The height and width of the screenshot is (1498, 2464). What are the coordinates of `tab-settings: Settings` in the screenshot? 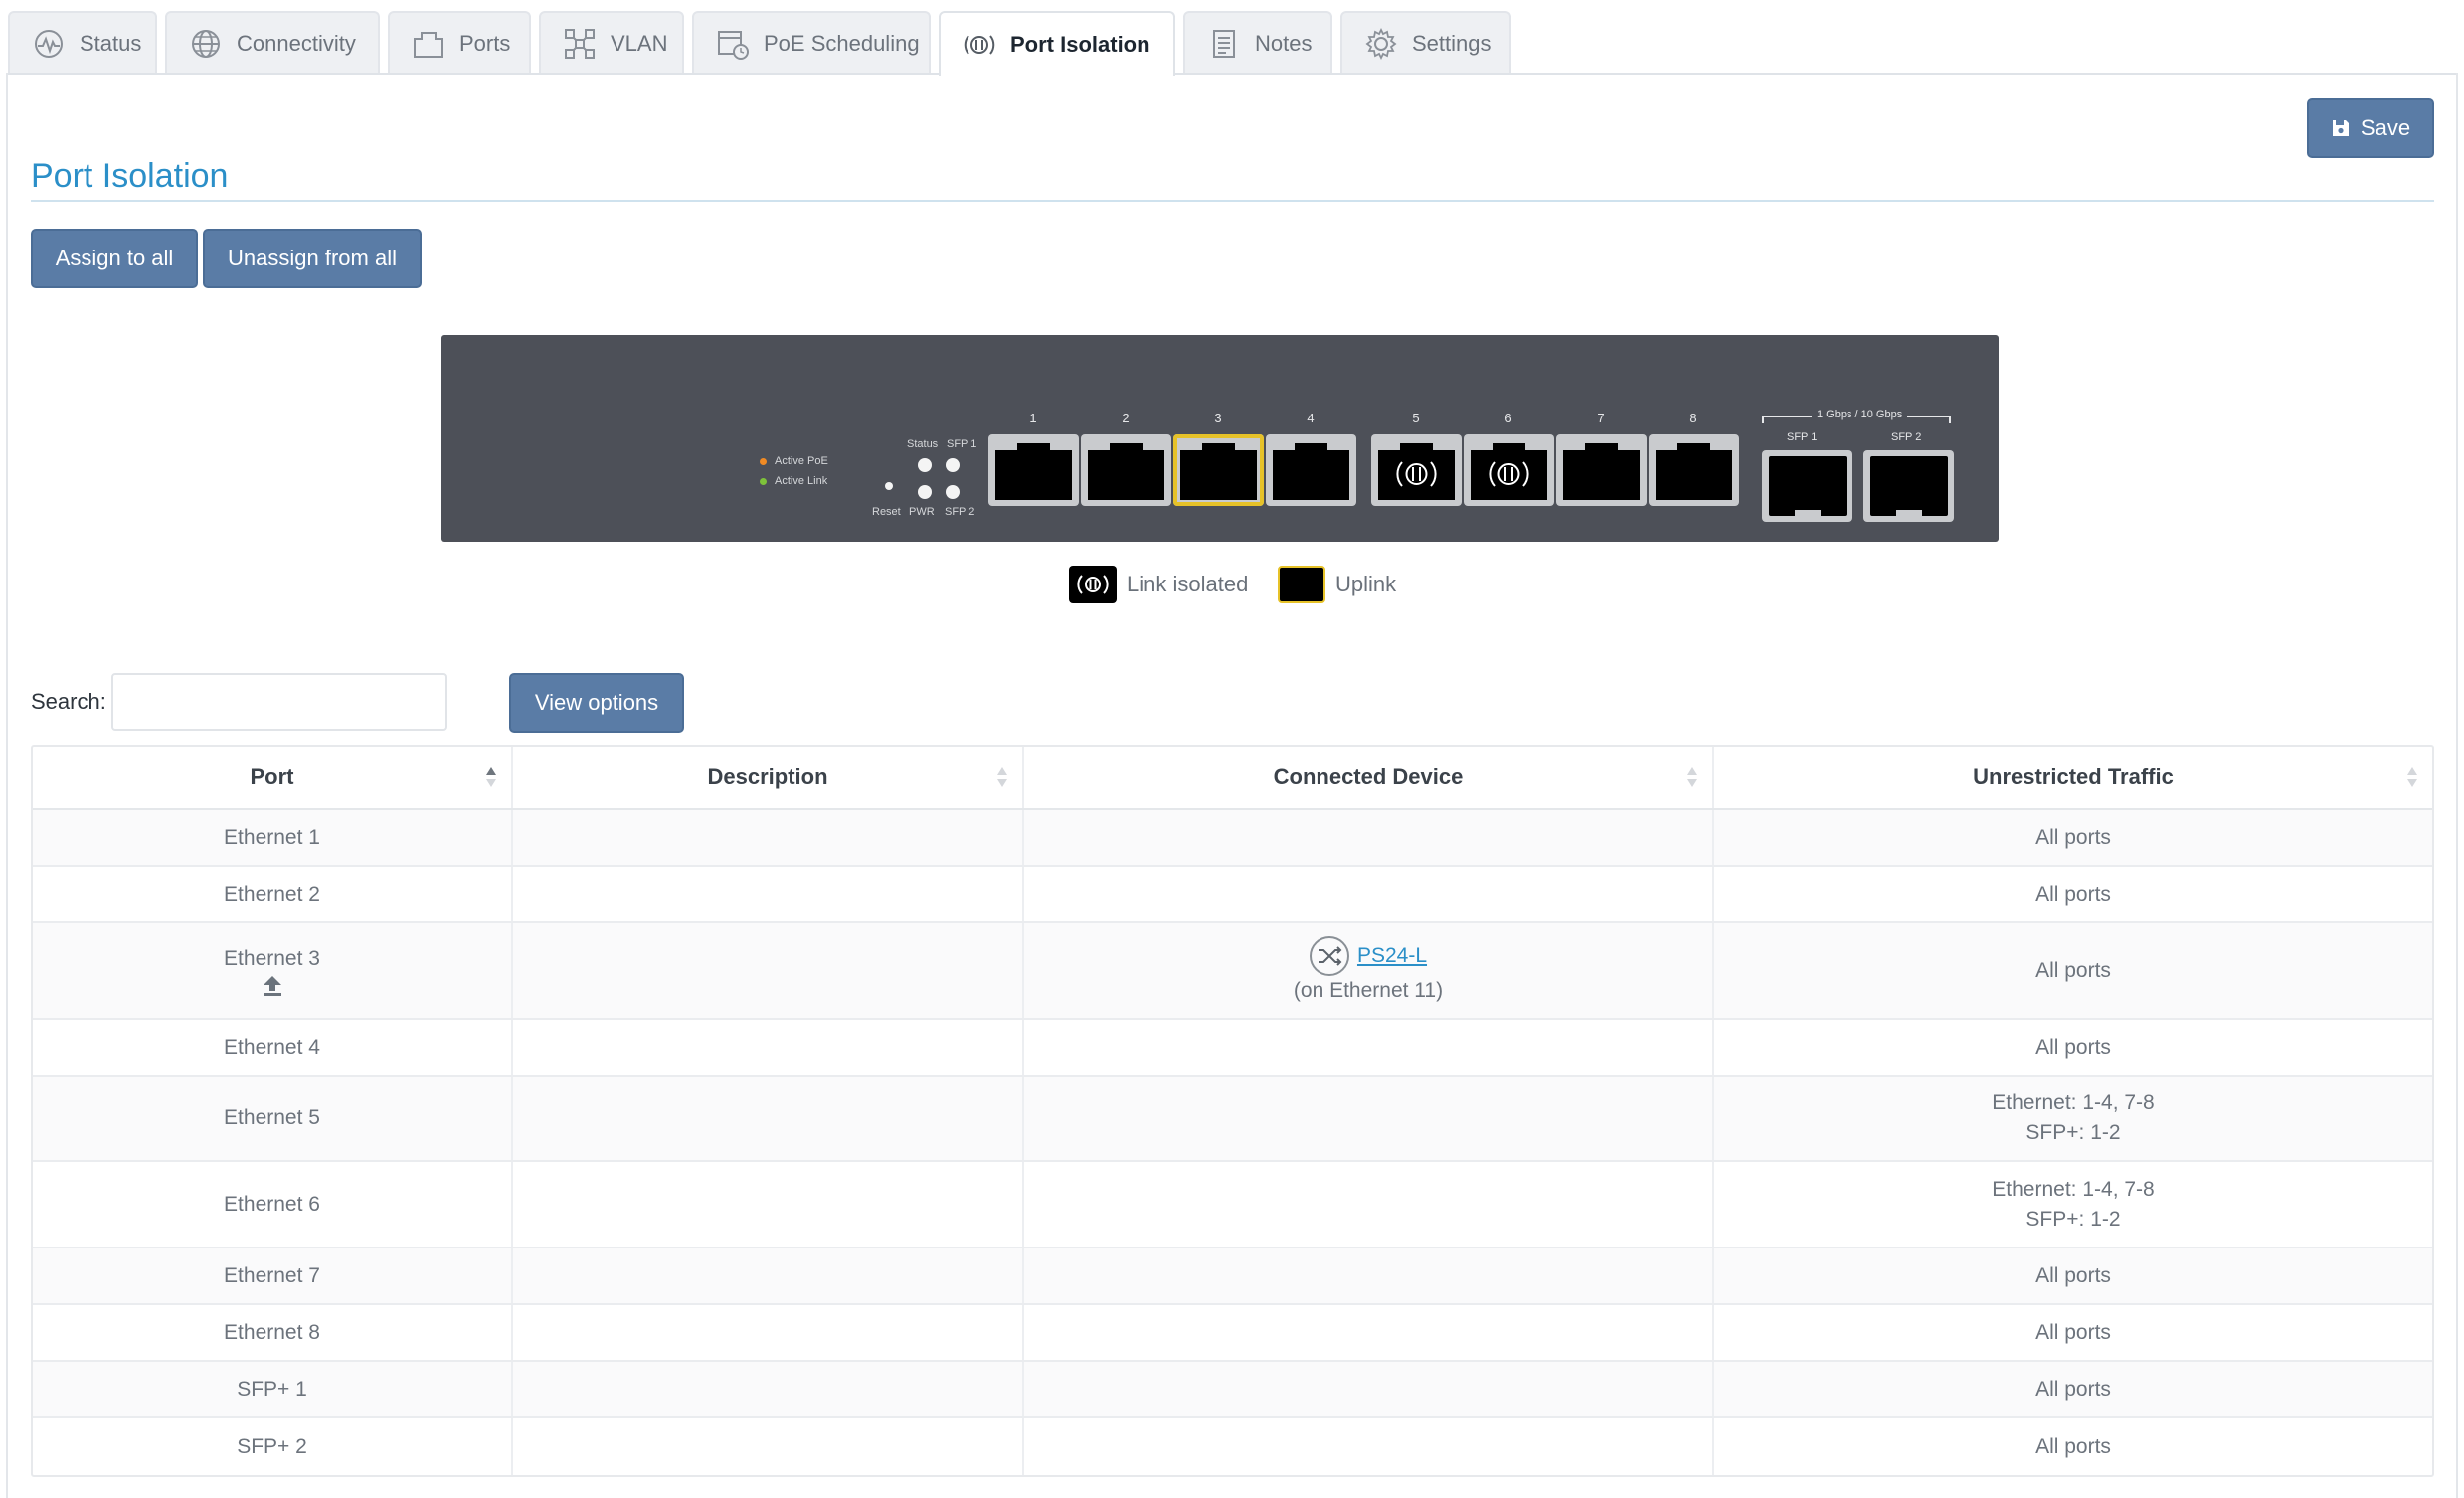 It's located at (1425, 42).